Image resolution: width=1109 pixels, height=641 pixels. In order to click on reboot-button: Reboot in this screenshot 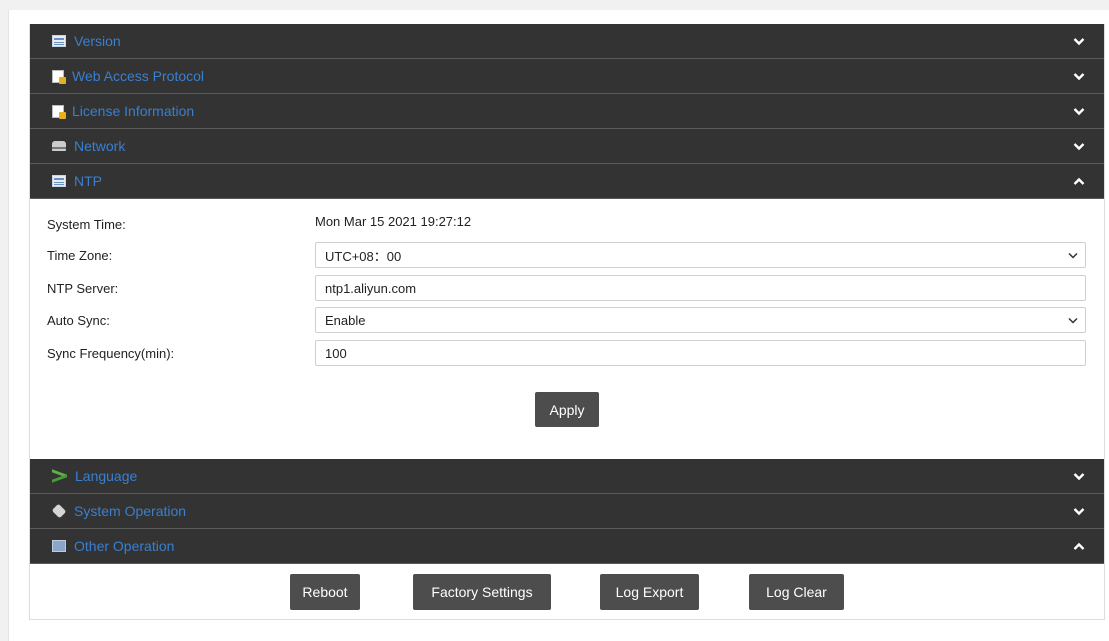, I will do `click(325, 592)`.